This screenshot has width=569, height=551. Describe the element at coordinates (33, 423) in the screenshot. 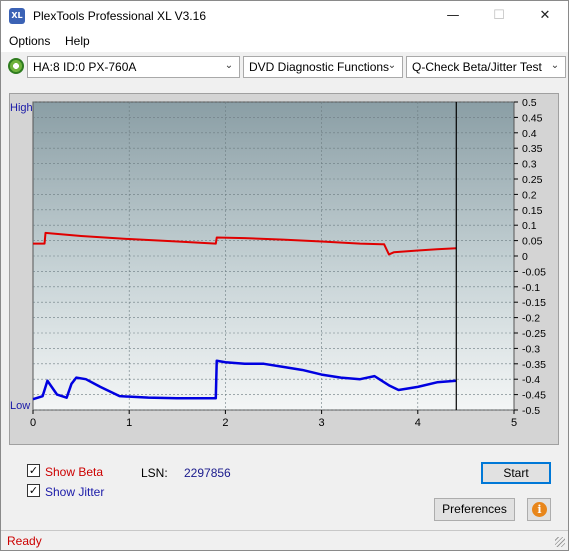

I see `x-tick-label: 0` at that location.